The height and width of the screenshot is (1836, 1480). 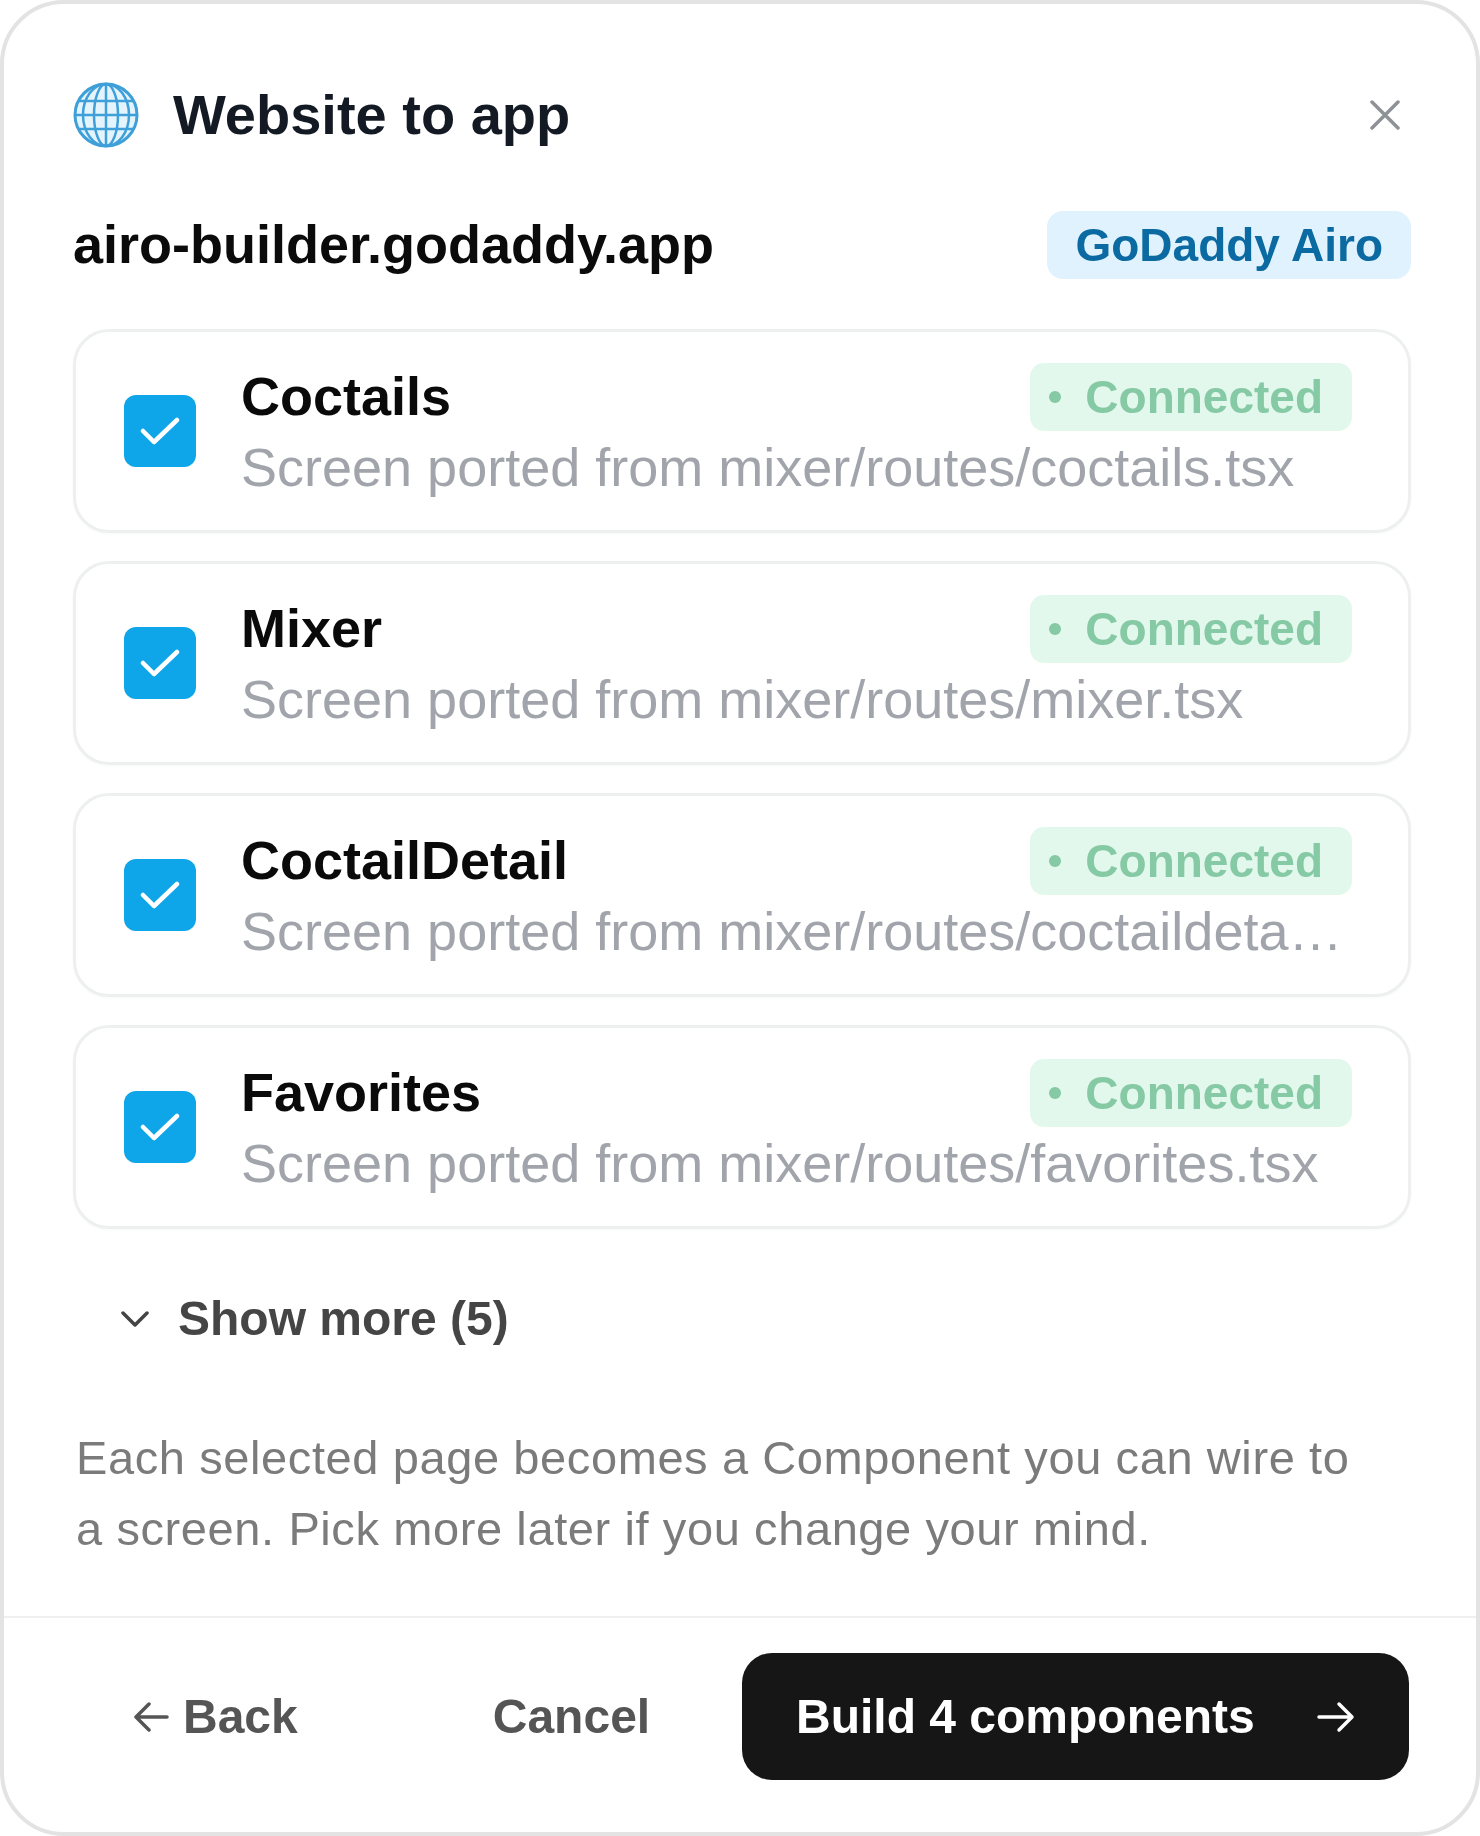 I want to click on arrow-left-icon, so click(x=151, y=1716).